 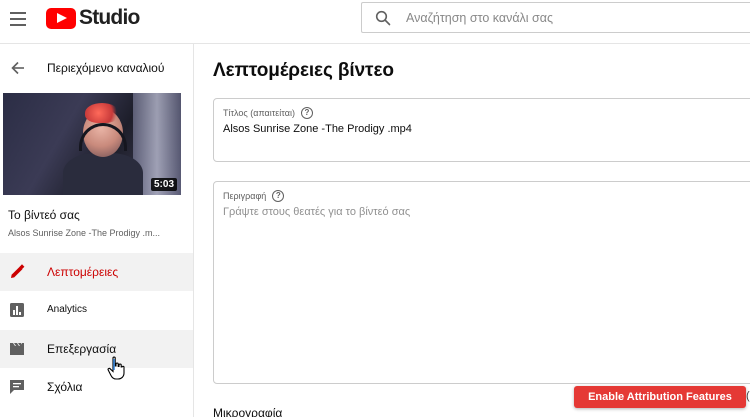 I want to click on sidebar-item-label: Σχόλια, so click(x=65, y=387).